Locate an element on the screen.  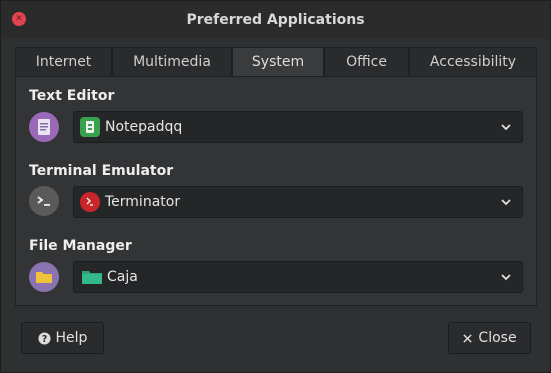
window-title: Preferred Applications is located at coordinates (275, 20).